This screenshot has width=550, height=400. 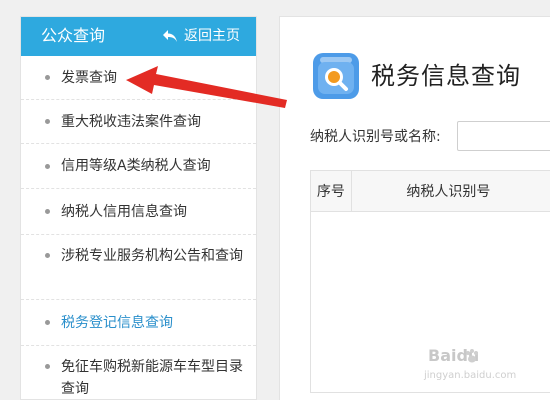 I want to click on sidebar-item-tax-registration-query: 税务登记信息查询, so click(x=138, y=323).